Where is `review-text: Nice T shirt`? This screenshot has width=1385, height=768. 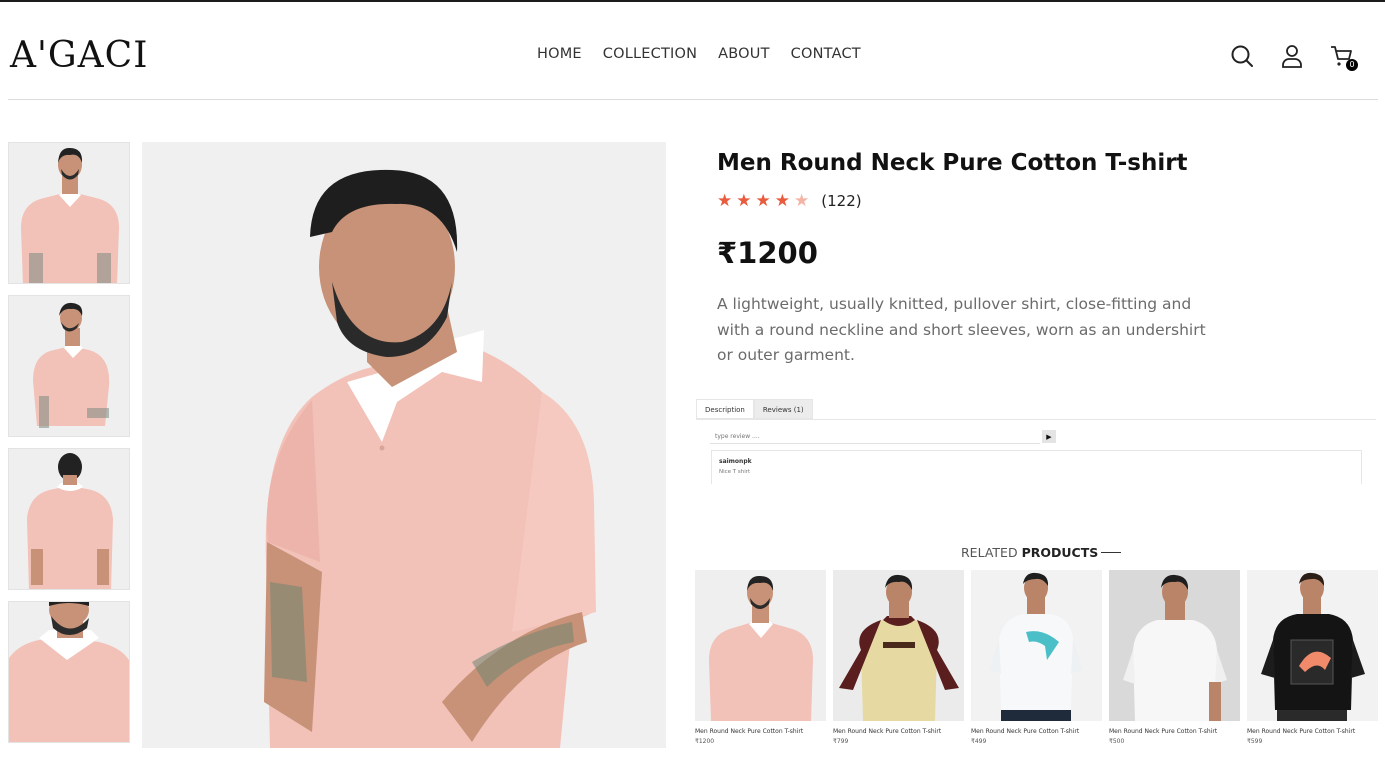 review-text: Nice T shirt is located at coordinates (735, 472).